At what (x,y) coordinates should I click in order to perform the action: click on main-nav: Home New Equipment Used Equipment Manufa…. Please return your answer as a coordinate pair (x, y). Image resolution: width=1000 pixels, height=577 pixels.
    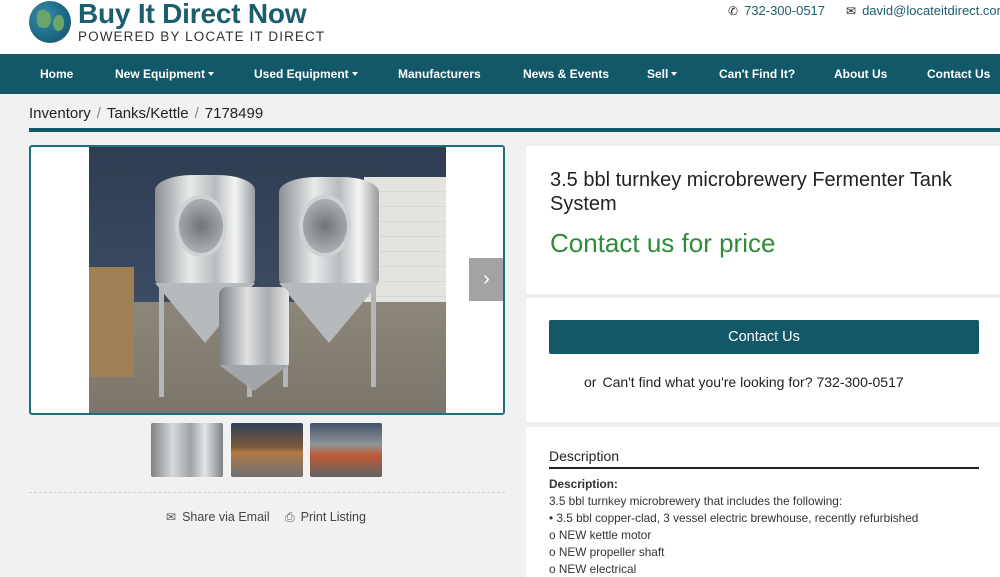
    Looking at the image, I should click on (500, 74).